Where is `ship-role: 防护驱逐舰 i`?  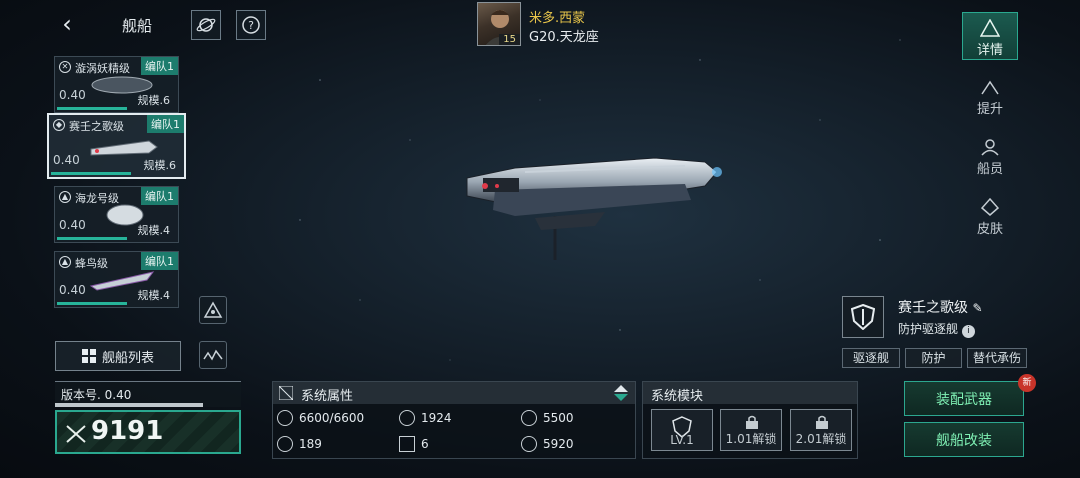 ship-role: 防护驱逐舰 i is located at coordinates (936, 329).